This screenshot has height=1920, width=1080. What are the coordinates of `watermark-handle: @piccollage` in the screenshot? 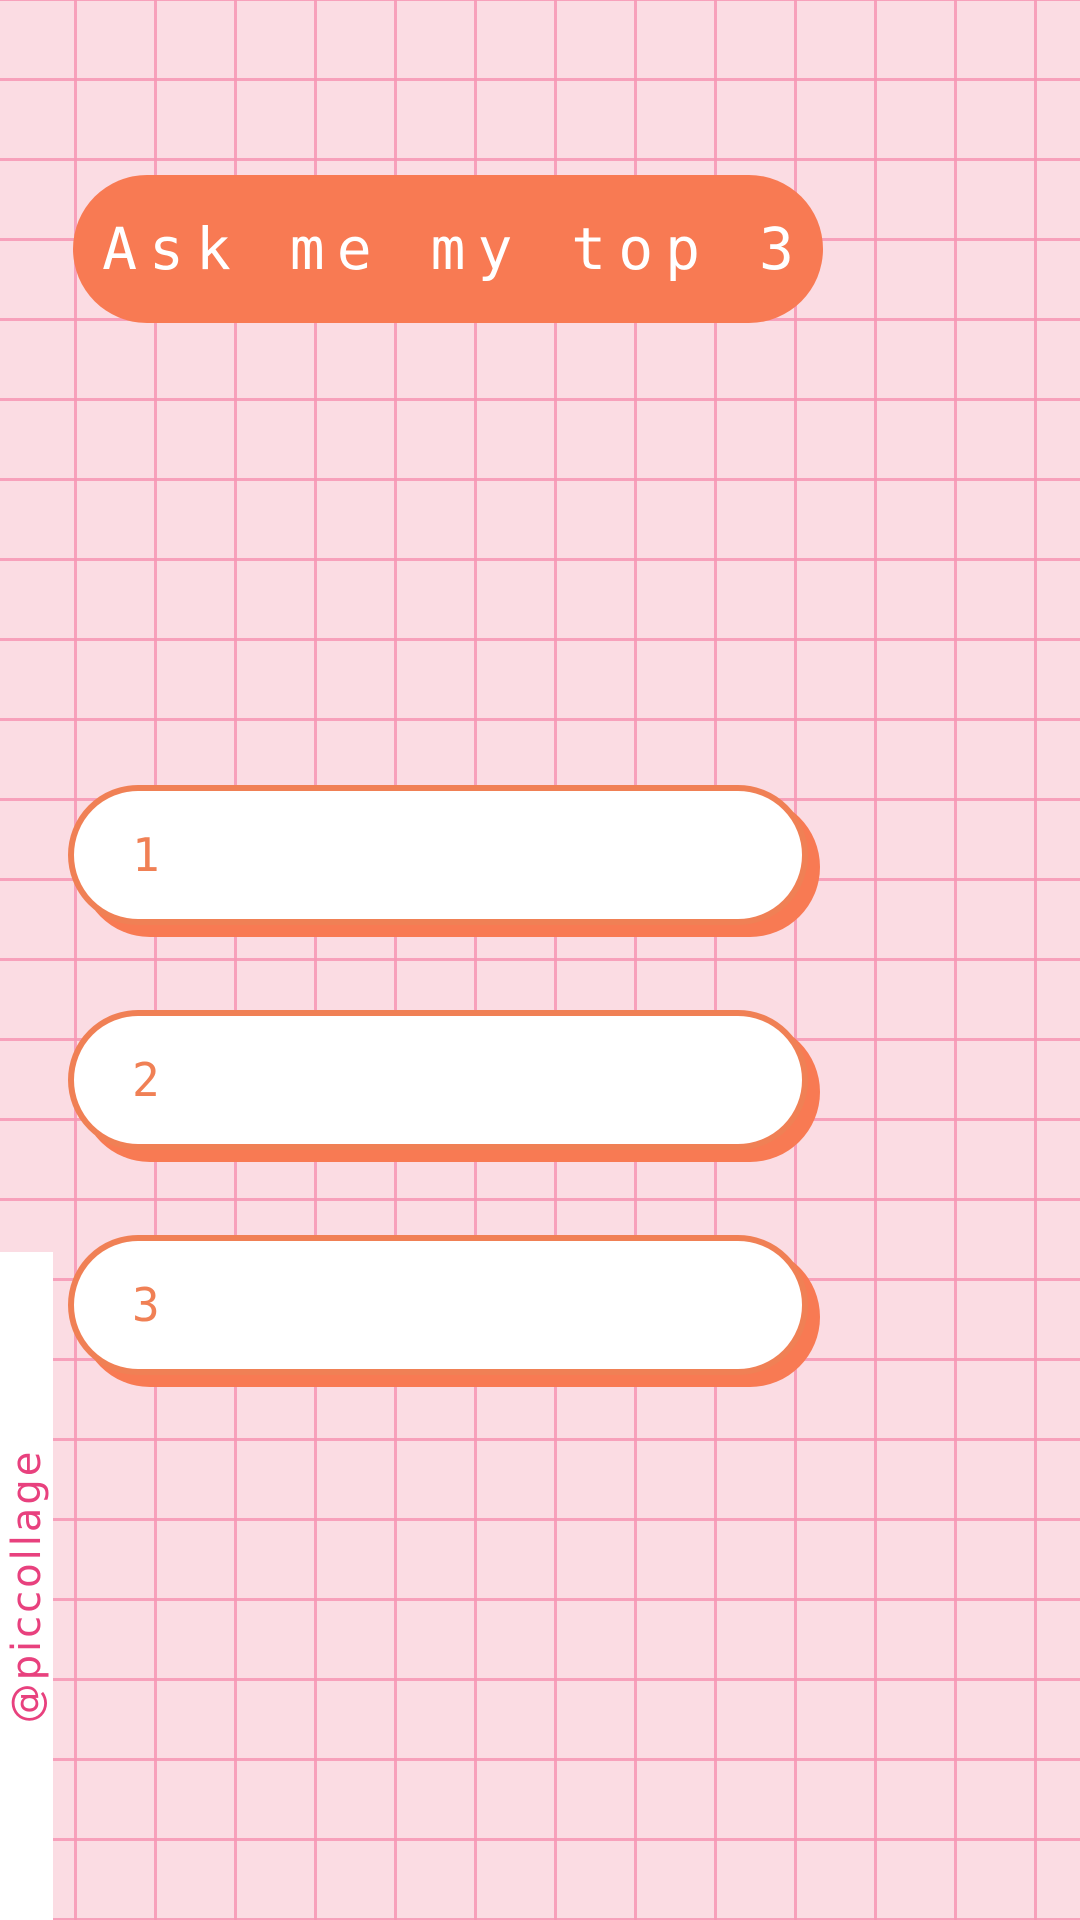 It's located at (26, 1586).